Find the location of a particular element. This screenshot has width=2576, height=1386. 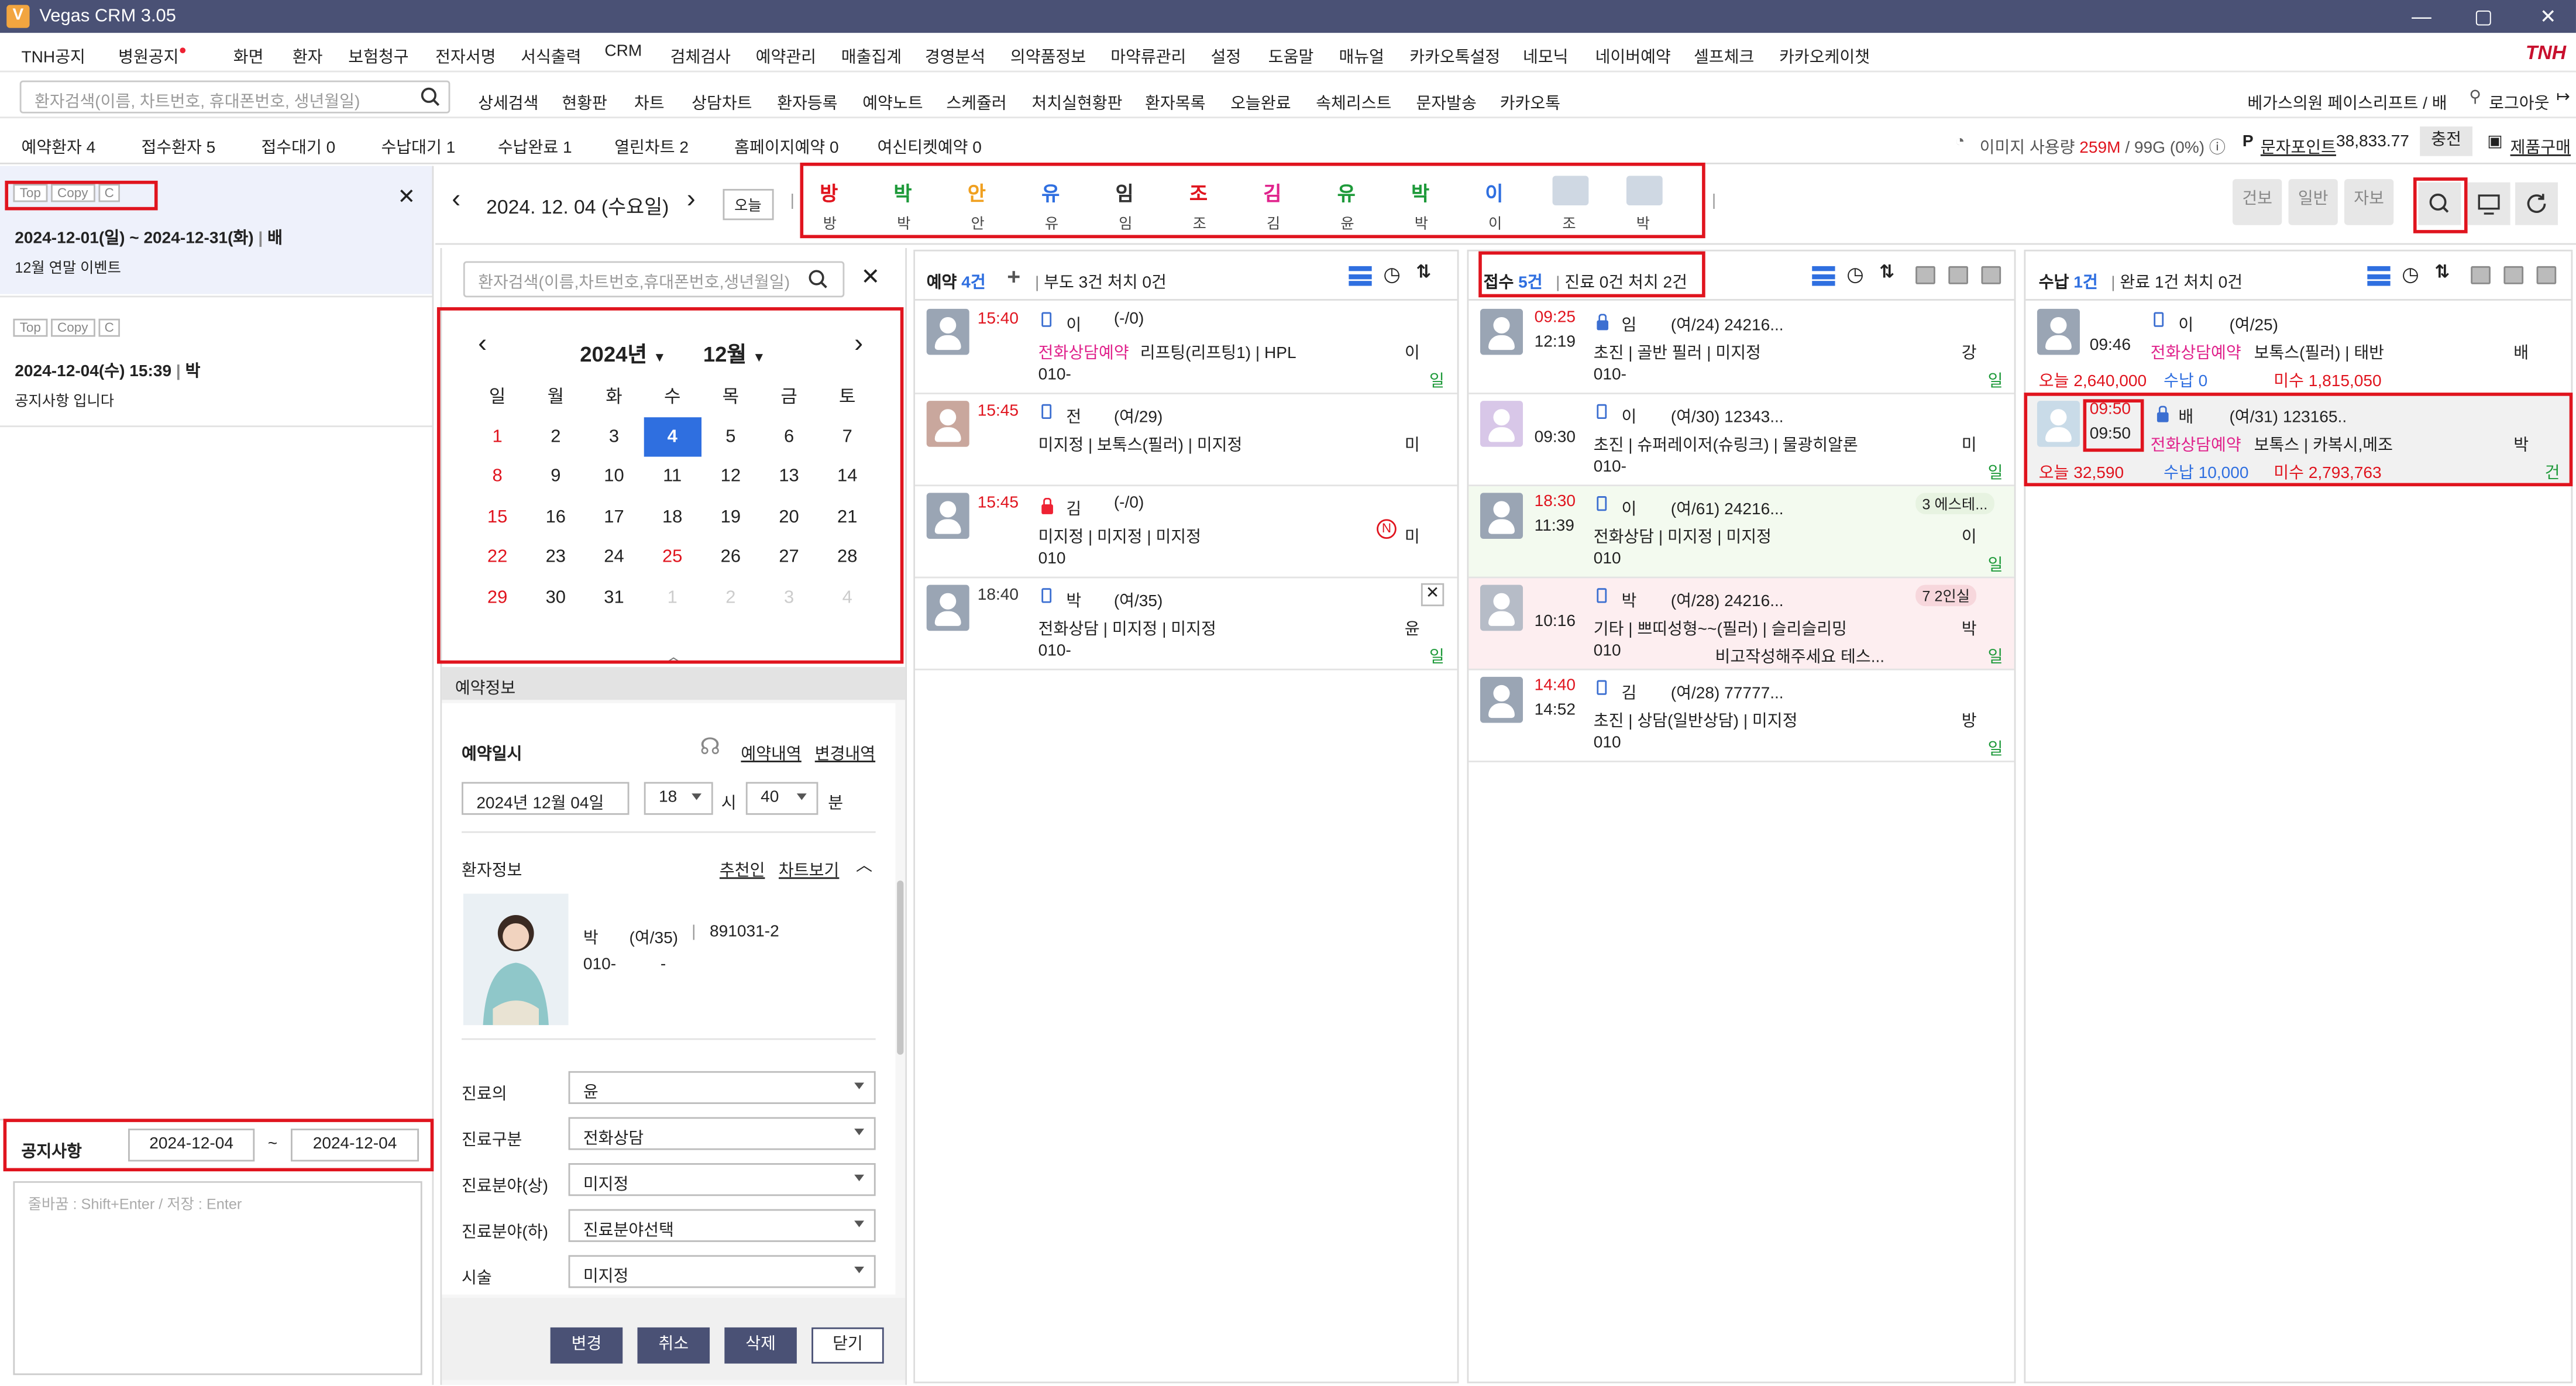

menu-kakao-settings: 카카오톡설정 is located at coordinates (1455, 55).